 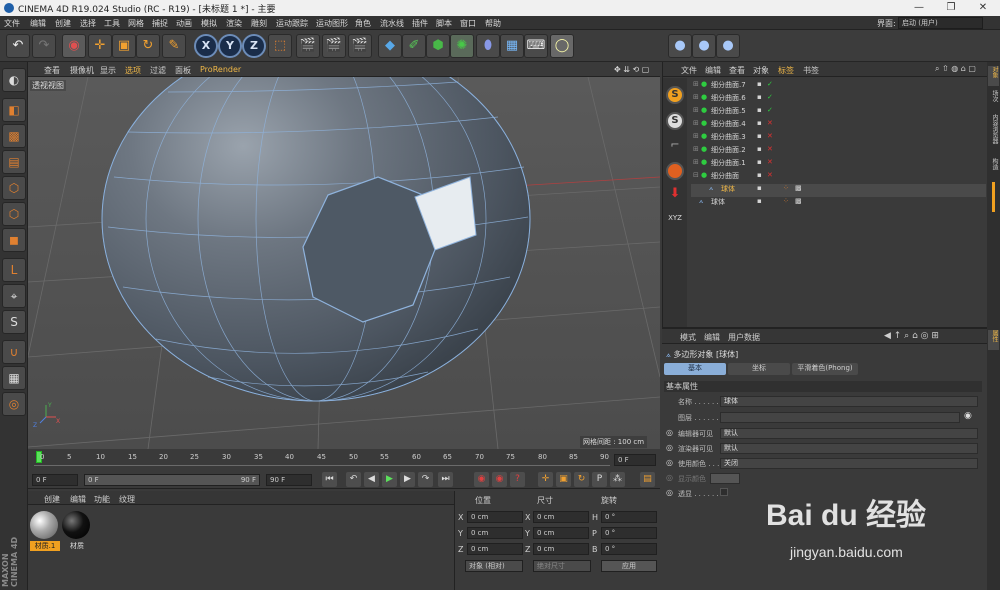 What do you see at coordinates (512, 46) in the screenshot?
I see `floor-icon: ▦` at bounding box center [512, 46].